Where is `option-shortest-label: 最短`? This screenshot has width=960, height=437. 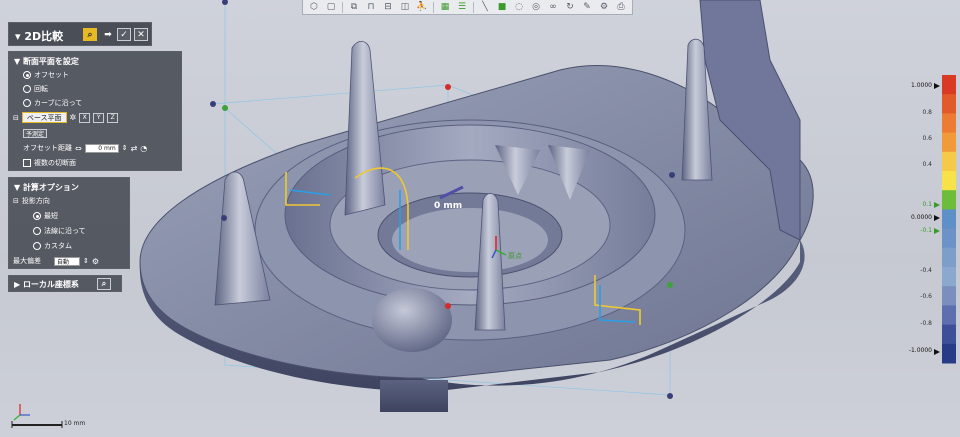
option-shortest-label: 最短 is located at coordinates (51, 216).